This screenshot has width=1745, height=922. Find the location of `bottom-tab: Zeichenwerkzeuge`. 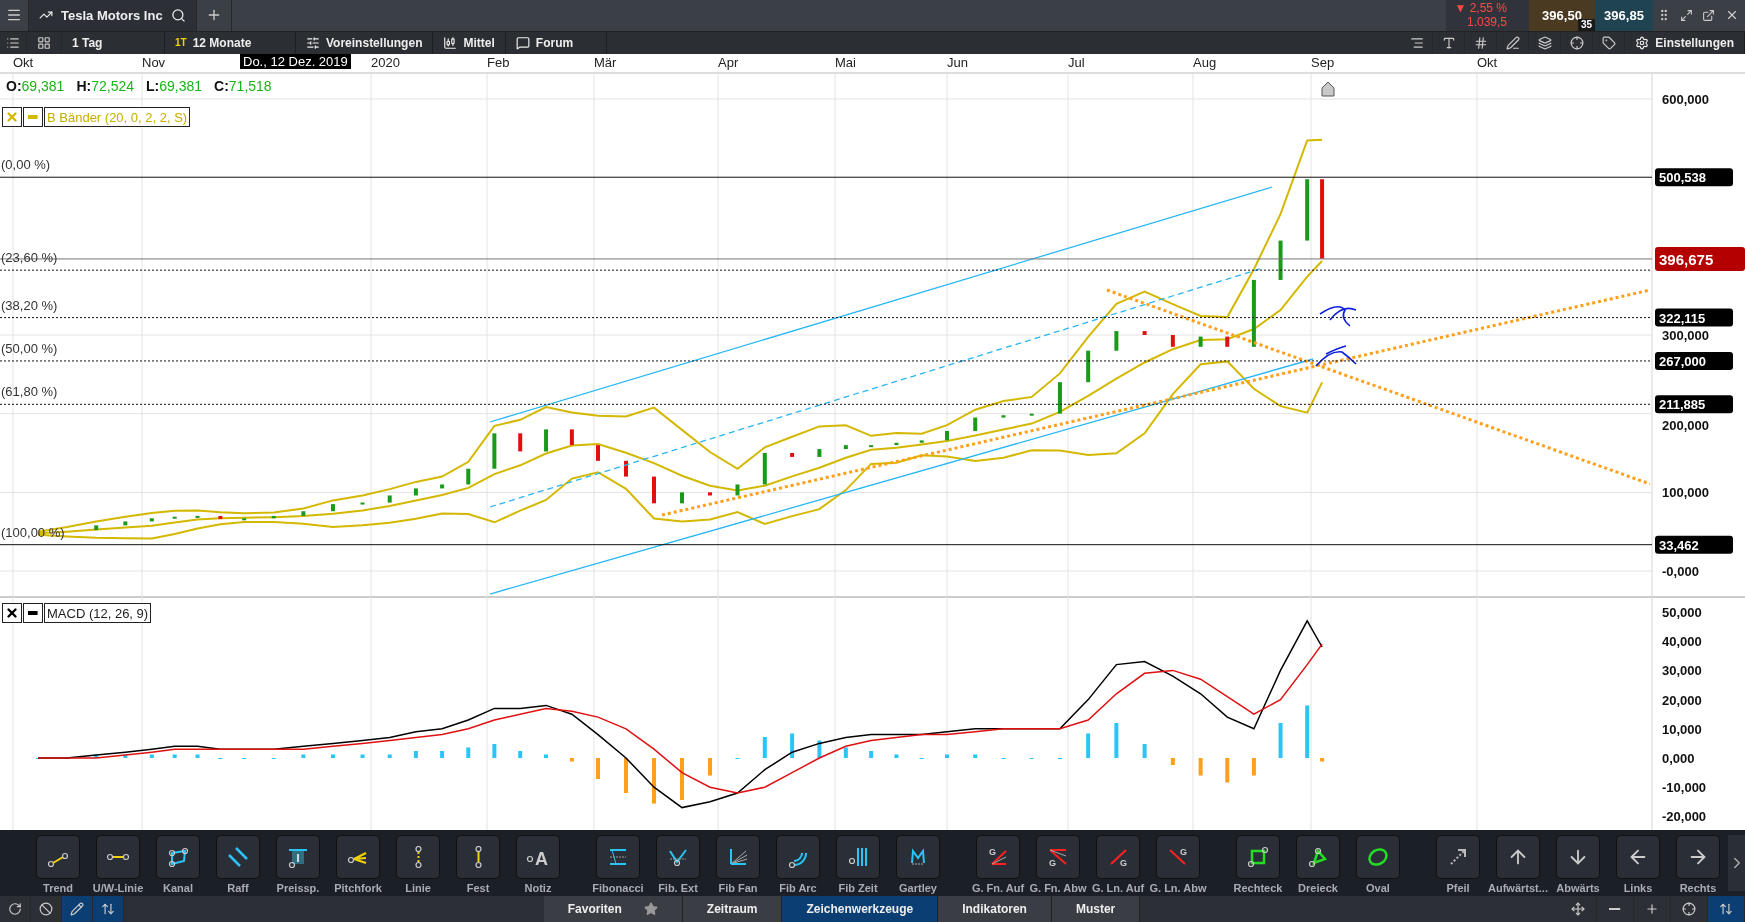

bottom-tab: Zeichenwerkzeuge is located at coordinates (860, 909).